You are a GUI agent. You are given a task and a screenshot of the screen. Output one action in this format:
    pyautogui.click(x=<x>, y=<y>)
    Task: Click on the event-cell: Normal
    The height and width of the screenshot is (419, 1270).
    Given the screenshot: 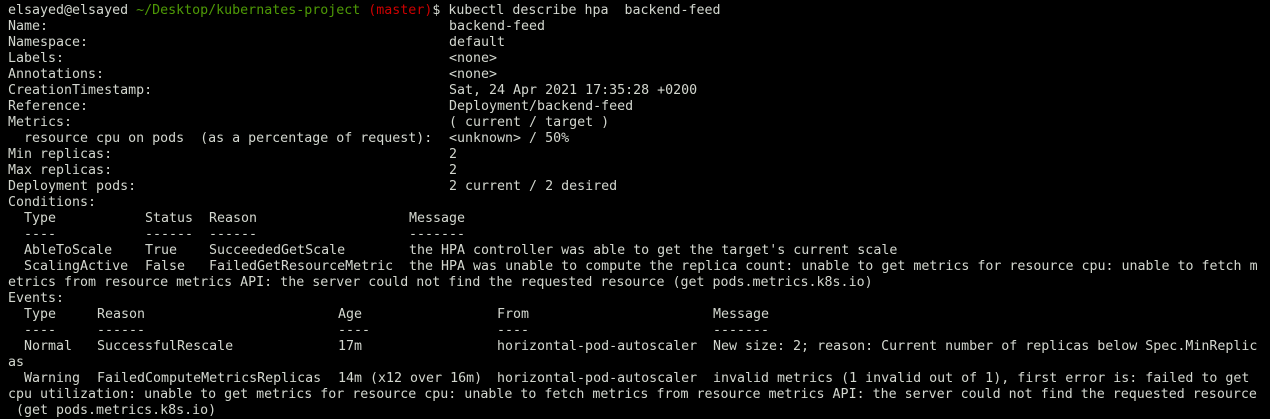 What is the action you would take?
    pyautogui.click(x=40, y=346)
    